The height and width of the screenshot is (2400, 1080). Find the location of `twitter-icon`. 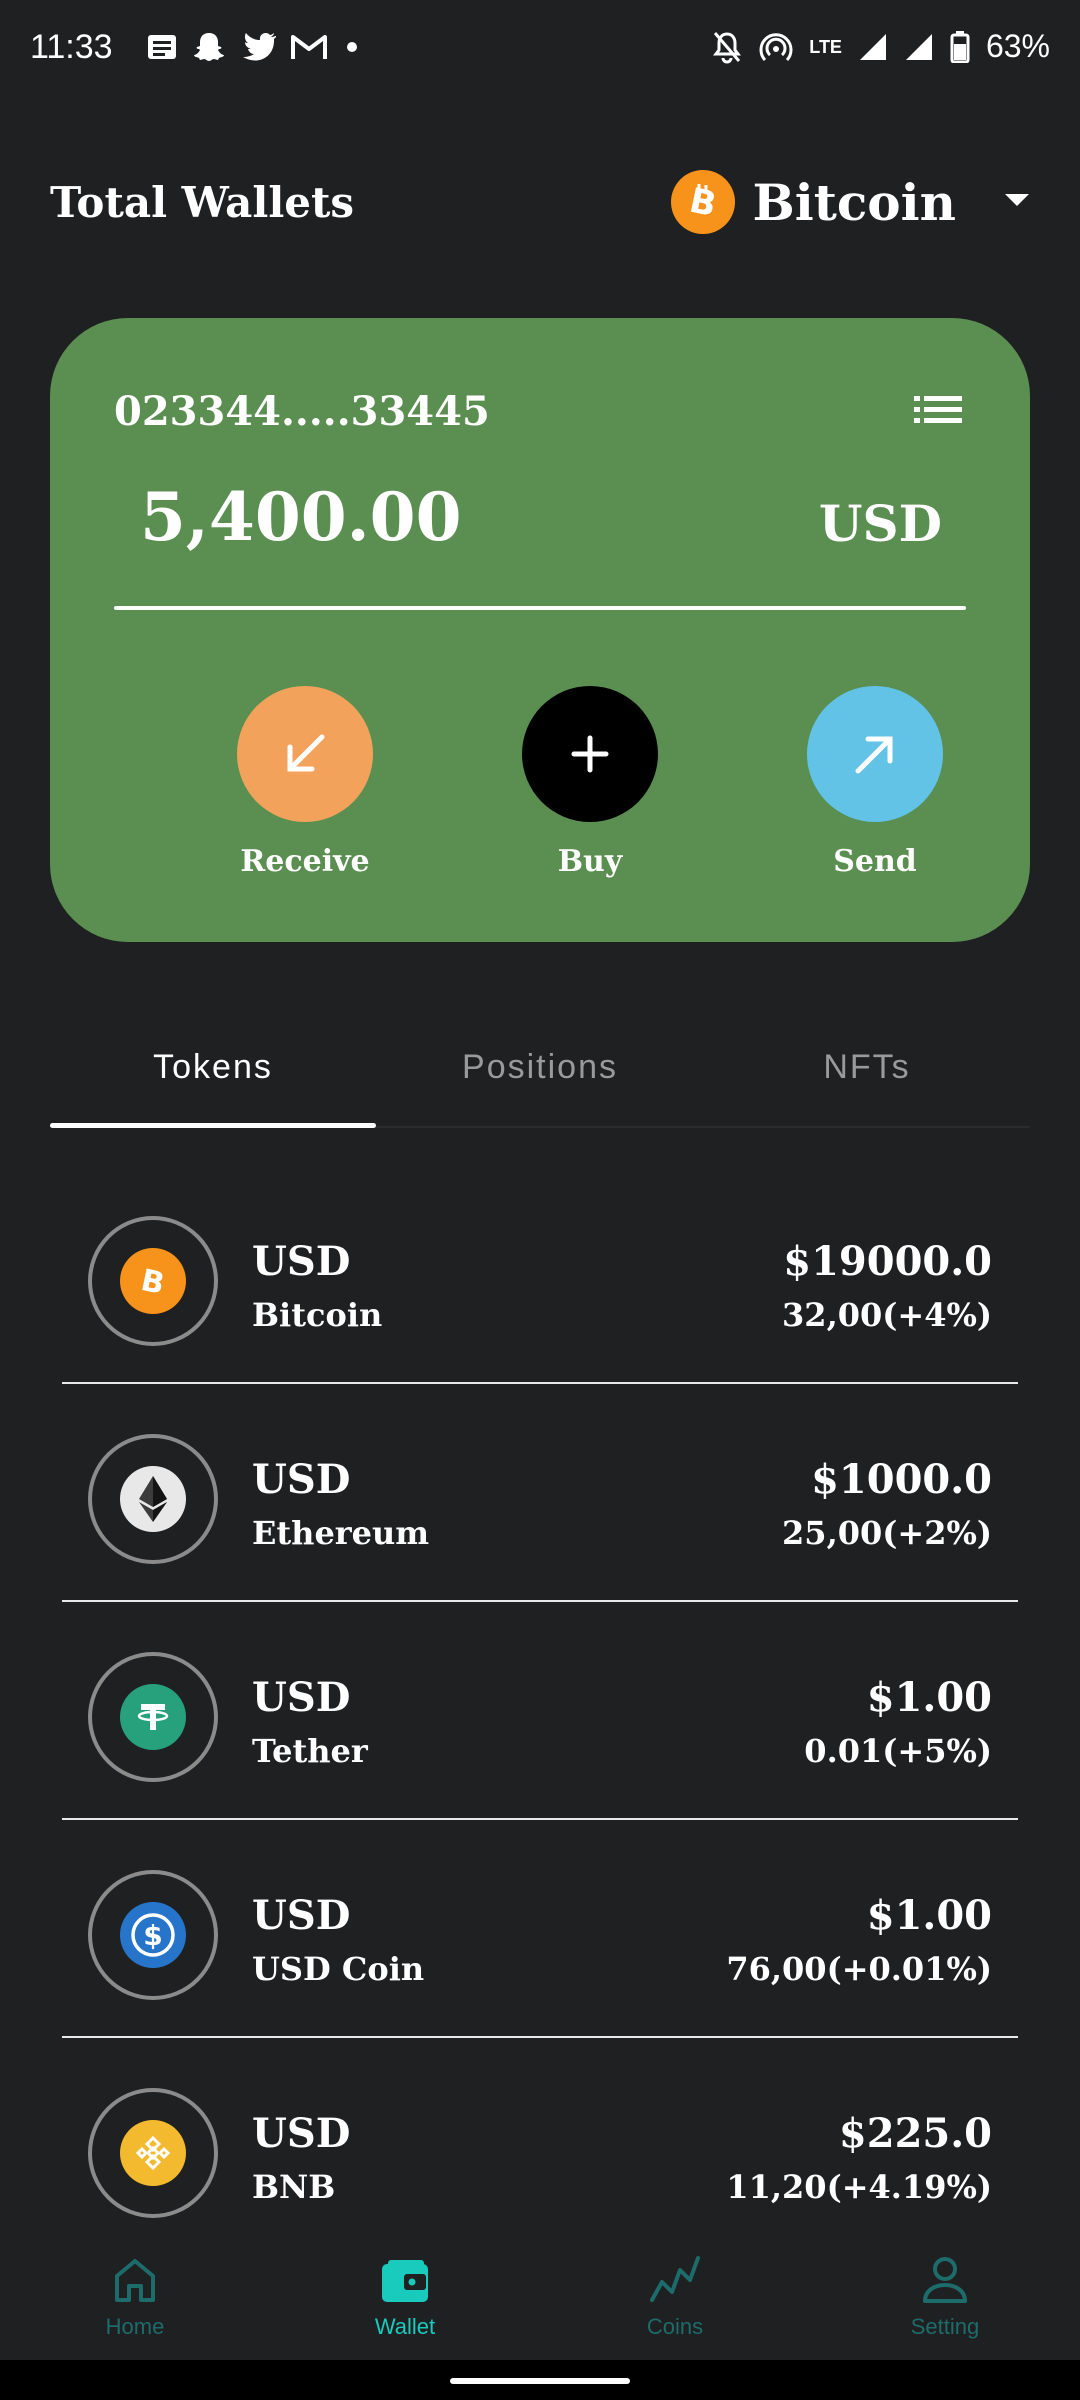

twitter-icon is located at coordinates (258, 47).